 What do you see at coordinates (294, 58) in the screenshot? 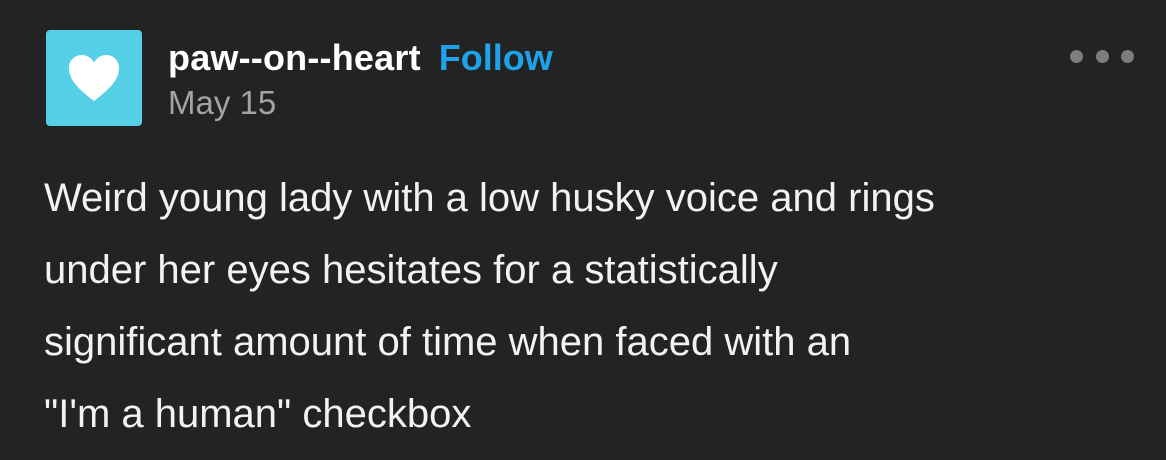
I see `username-link: paw--on--heart` at bounding box center [294, 58].